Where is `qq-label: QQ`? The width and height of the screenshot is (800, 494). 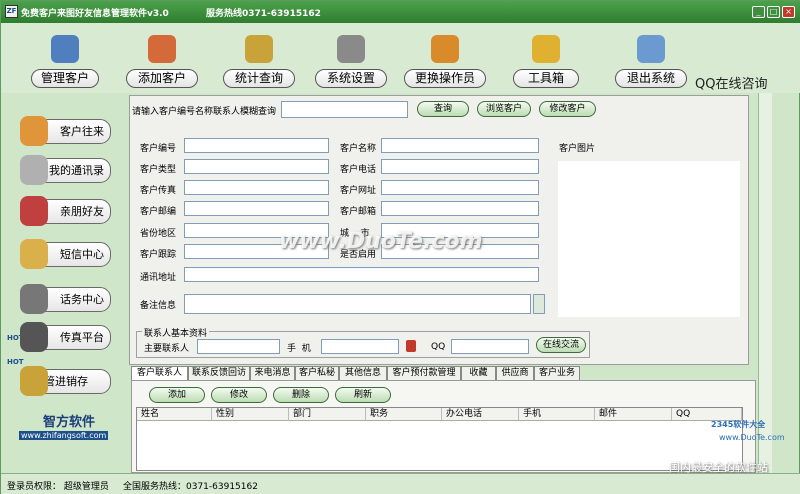
qq-label: QQ is located at coordinates (438, 347).